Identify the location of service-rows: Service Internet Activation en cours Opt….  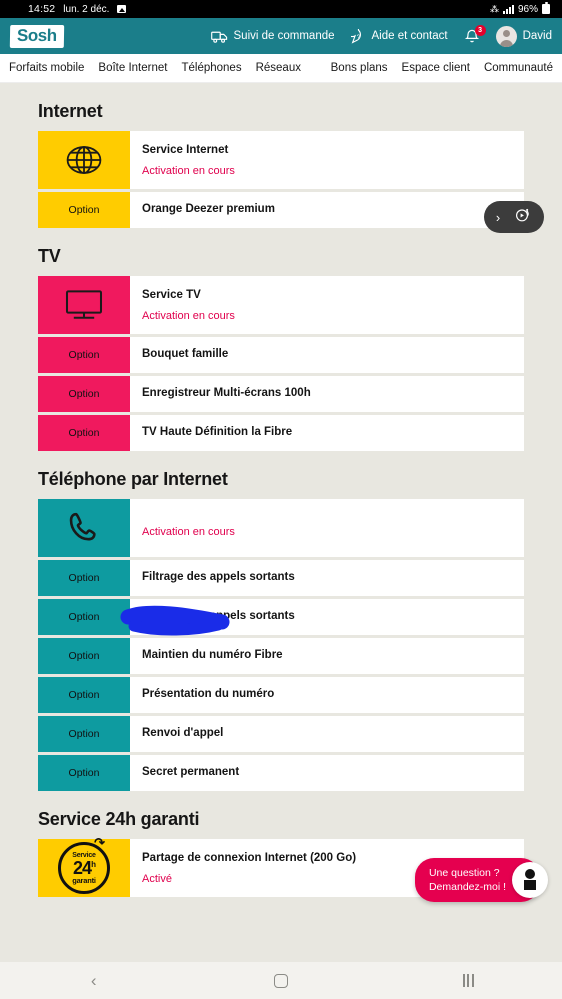
(281, 179).